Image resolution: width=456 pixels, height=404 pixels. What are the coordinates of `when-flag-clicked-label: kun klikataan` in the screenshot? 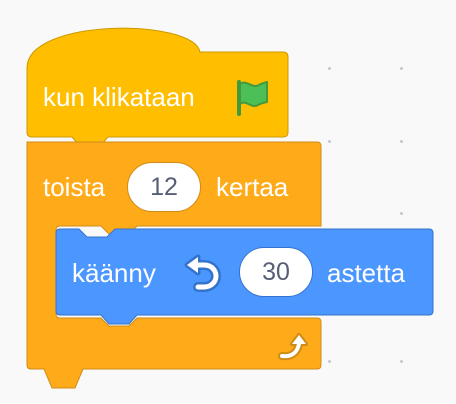 It's located at (119, 97).